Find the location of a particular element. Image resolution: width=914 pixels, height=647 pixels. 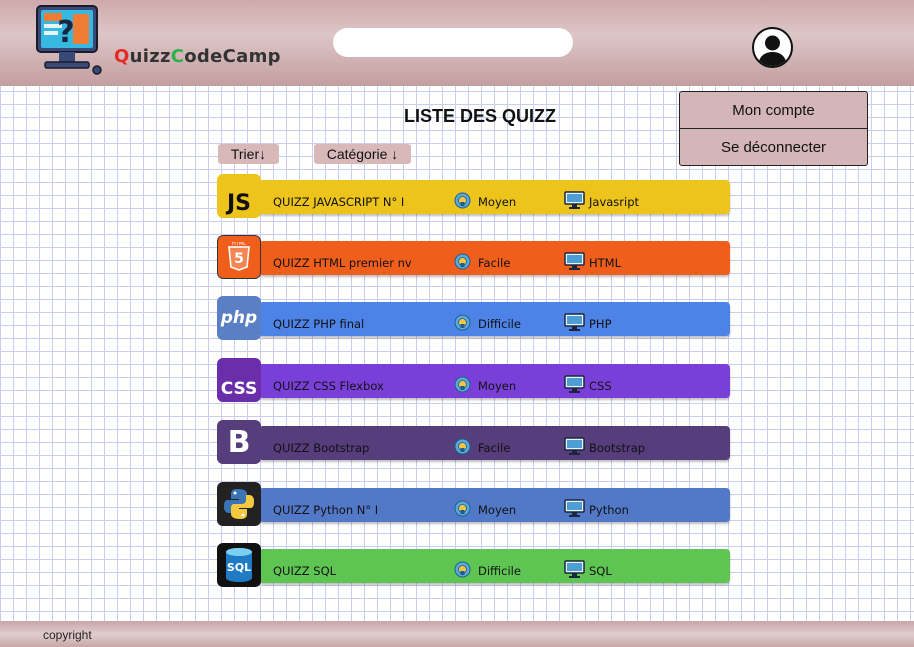

quiz-category: HTML is located at coordinates (605, 263).